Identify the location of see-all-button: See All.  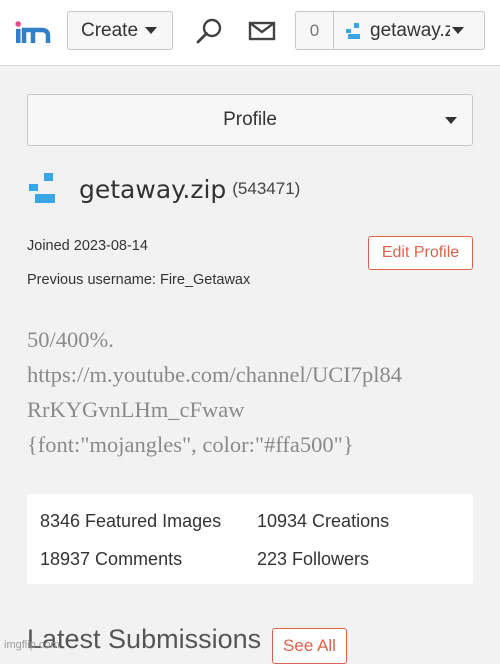
(309, 646).